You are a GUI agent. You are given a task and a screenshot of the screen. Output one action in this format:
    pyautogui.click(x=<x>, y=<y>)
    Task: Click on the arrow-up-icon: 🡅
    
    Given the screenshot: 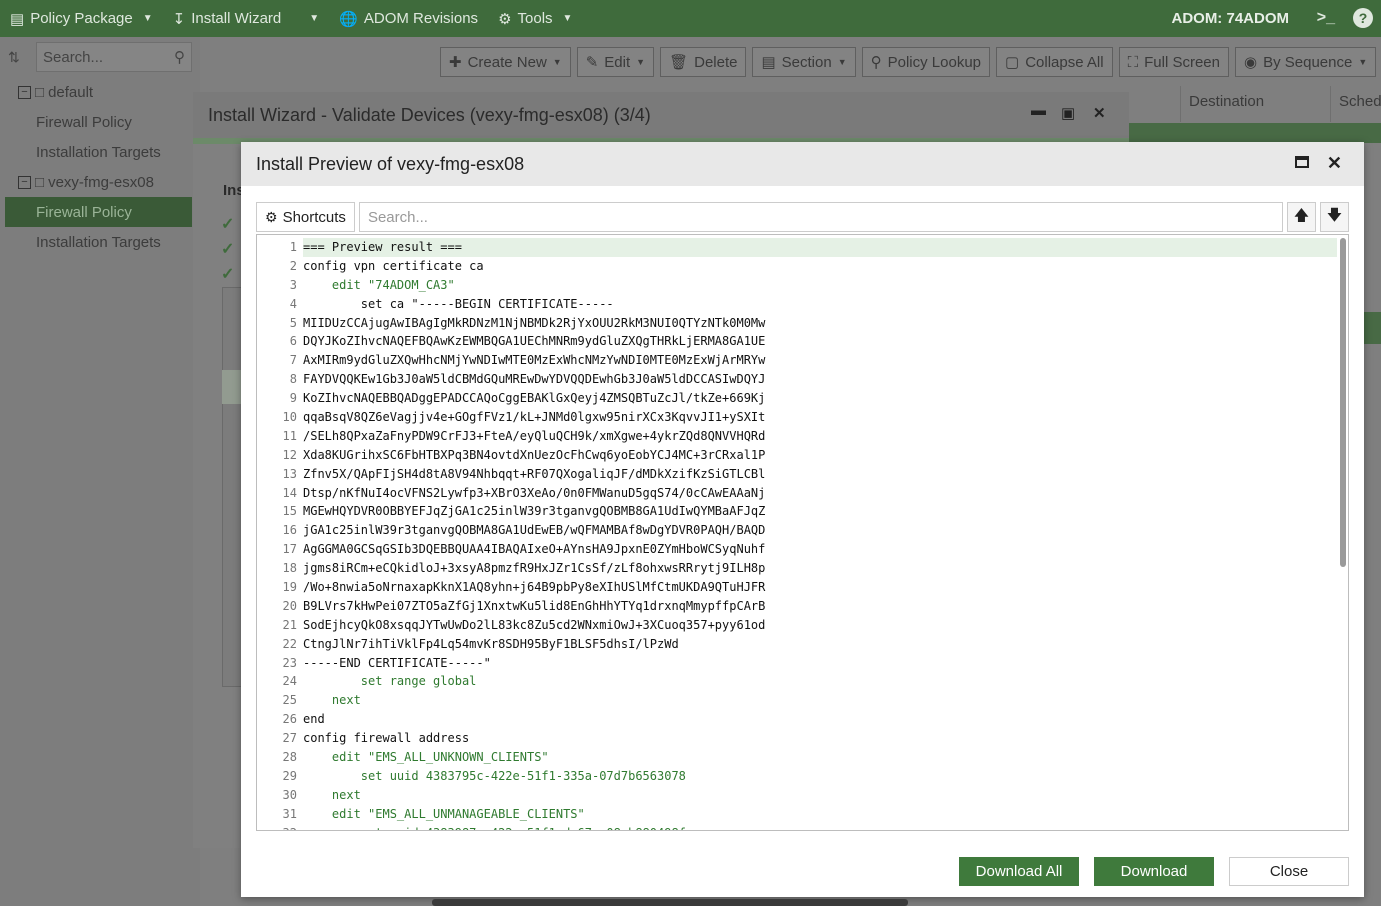 What is the action you would take?
    pyautogui.click(x=1301, y=215)
    